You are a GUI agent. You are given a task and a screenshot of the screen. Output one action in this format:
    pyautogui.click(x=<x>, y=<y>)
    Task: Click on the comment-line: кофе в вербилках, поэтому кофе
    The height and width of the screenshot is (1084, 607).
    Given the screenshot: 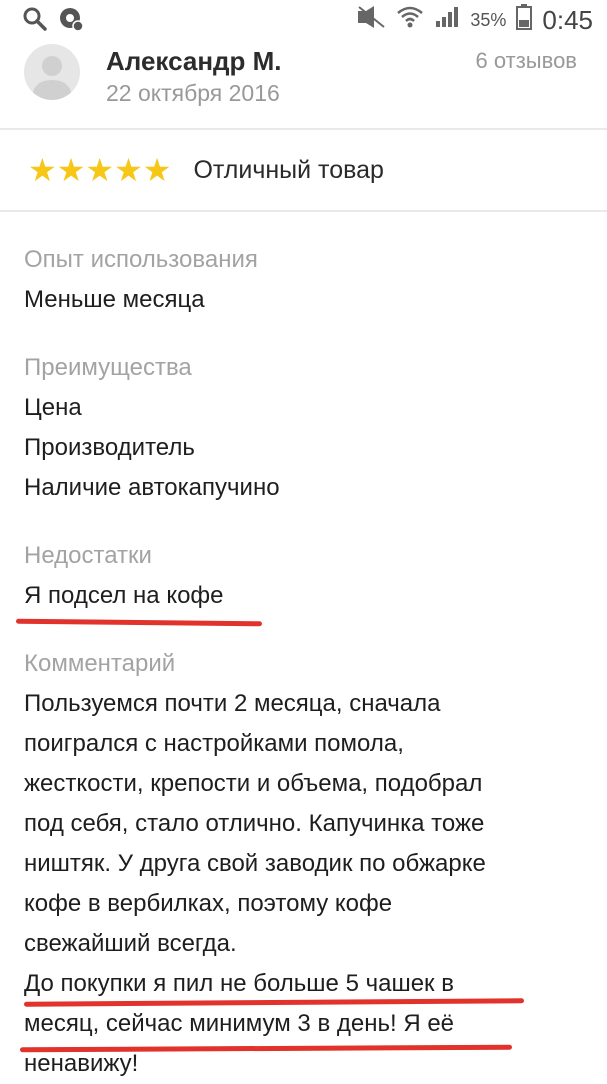 What is the action you would take?
    pyautogui.click(x=208, y=903)
    